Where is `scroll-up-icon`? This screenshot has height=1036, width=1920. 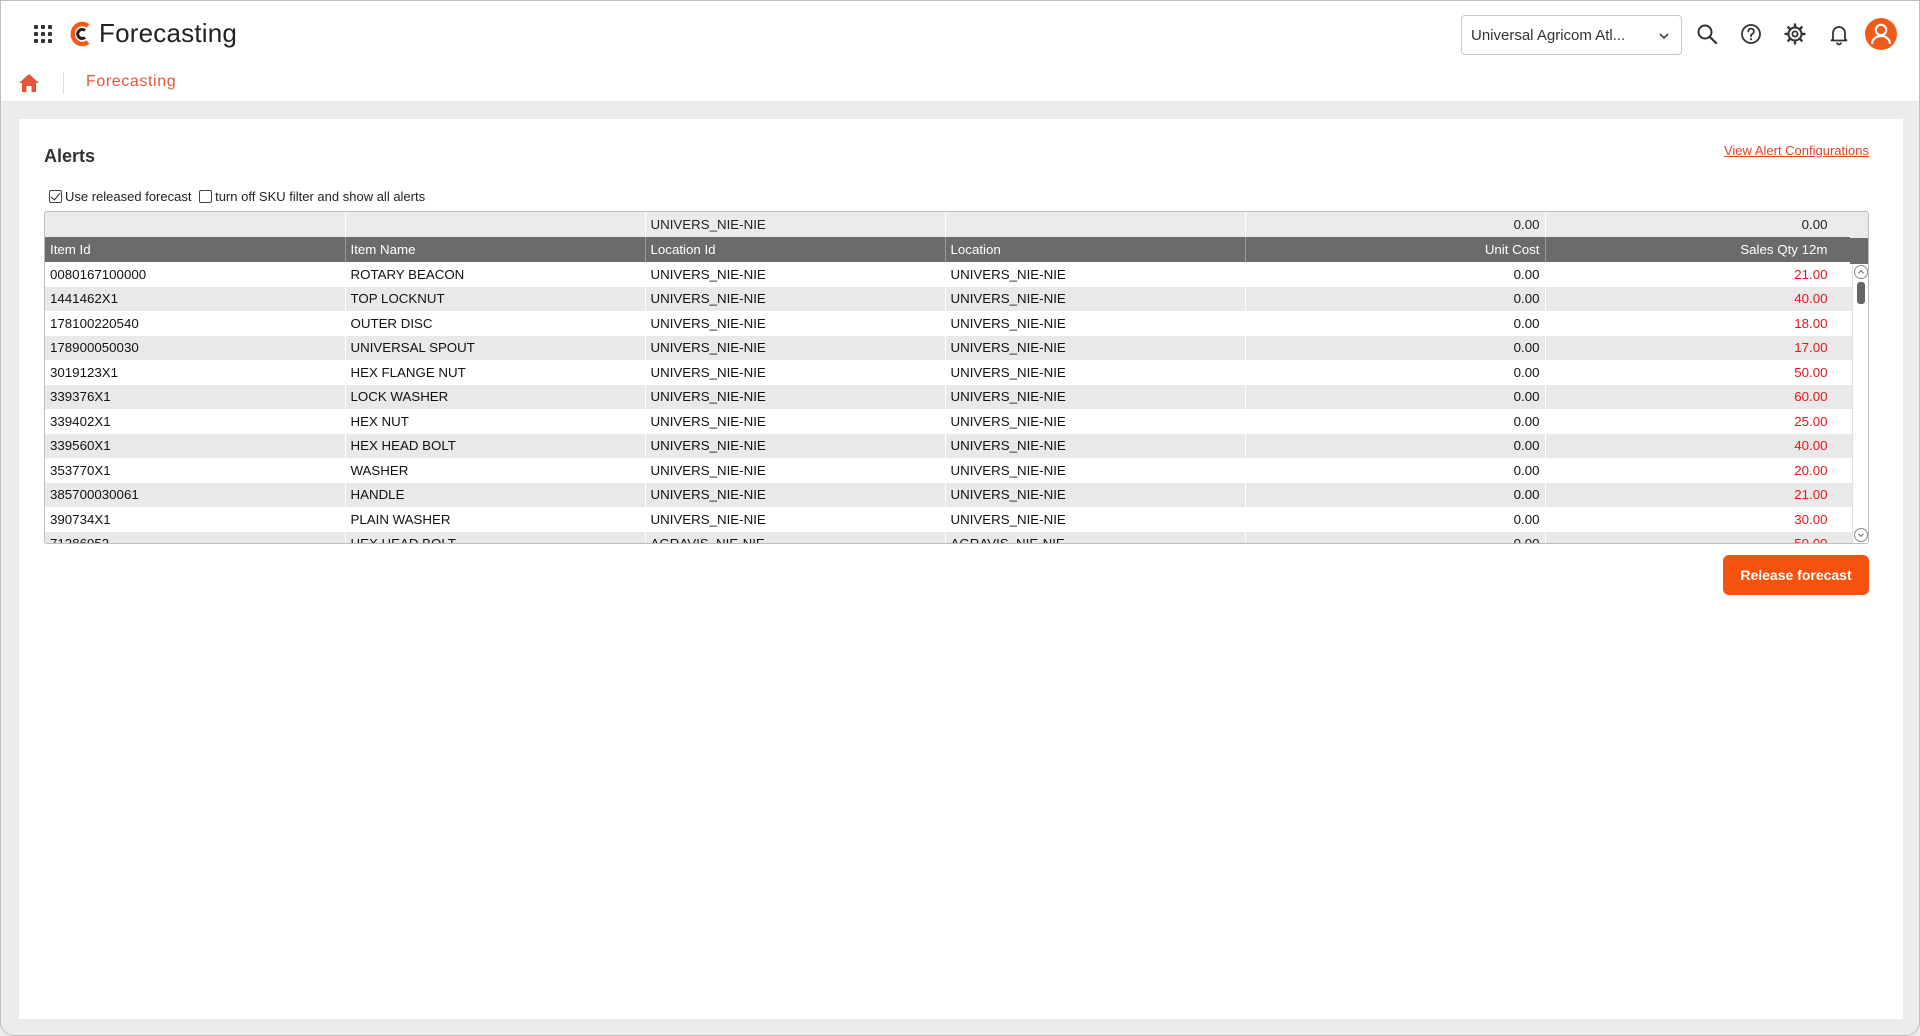
scroll-up-icon is located at coordinates (1861, 272).